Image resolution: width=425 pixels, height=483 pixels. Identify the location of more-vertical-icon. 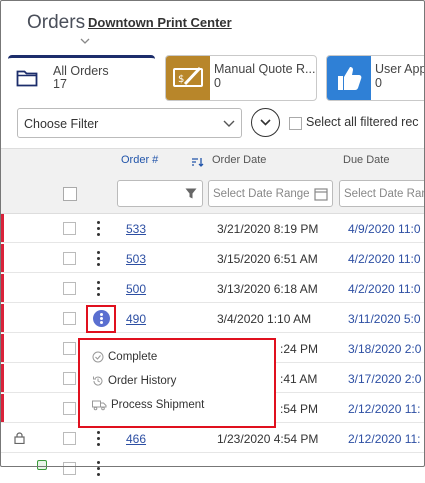
(101, 318).